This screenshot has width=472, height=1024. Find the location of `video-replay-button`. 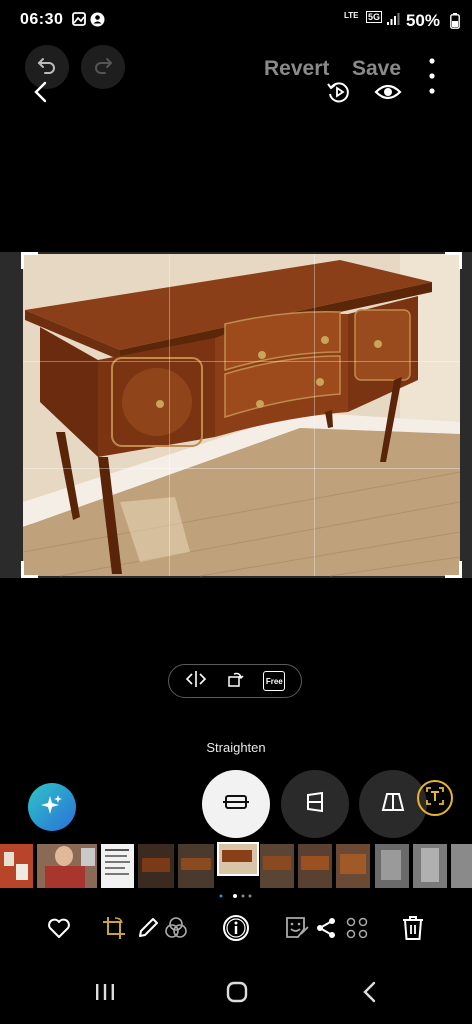

video-replay-button is located at coordinates (339, 94).